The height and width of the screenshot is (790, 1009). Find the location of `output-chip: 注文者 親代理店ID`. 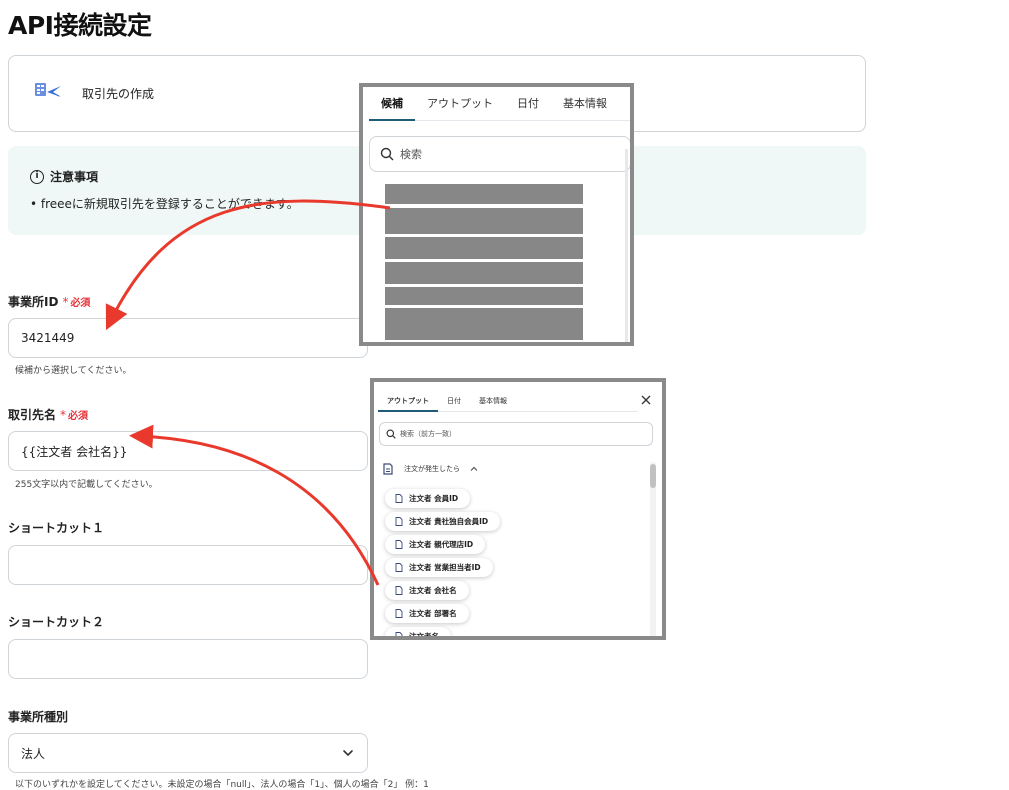

output-chip: 注文者 親代理店ID is located at coordinates (435, 544).